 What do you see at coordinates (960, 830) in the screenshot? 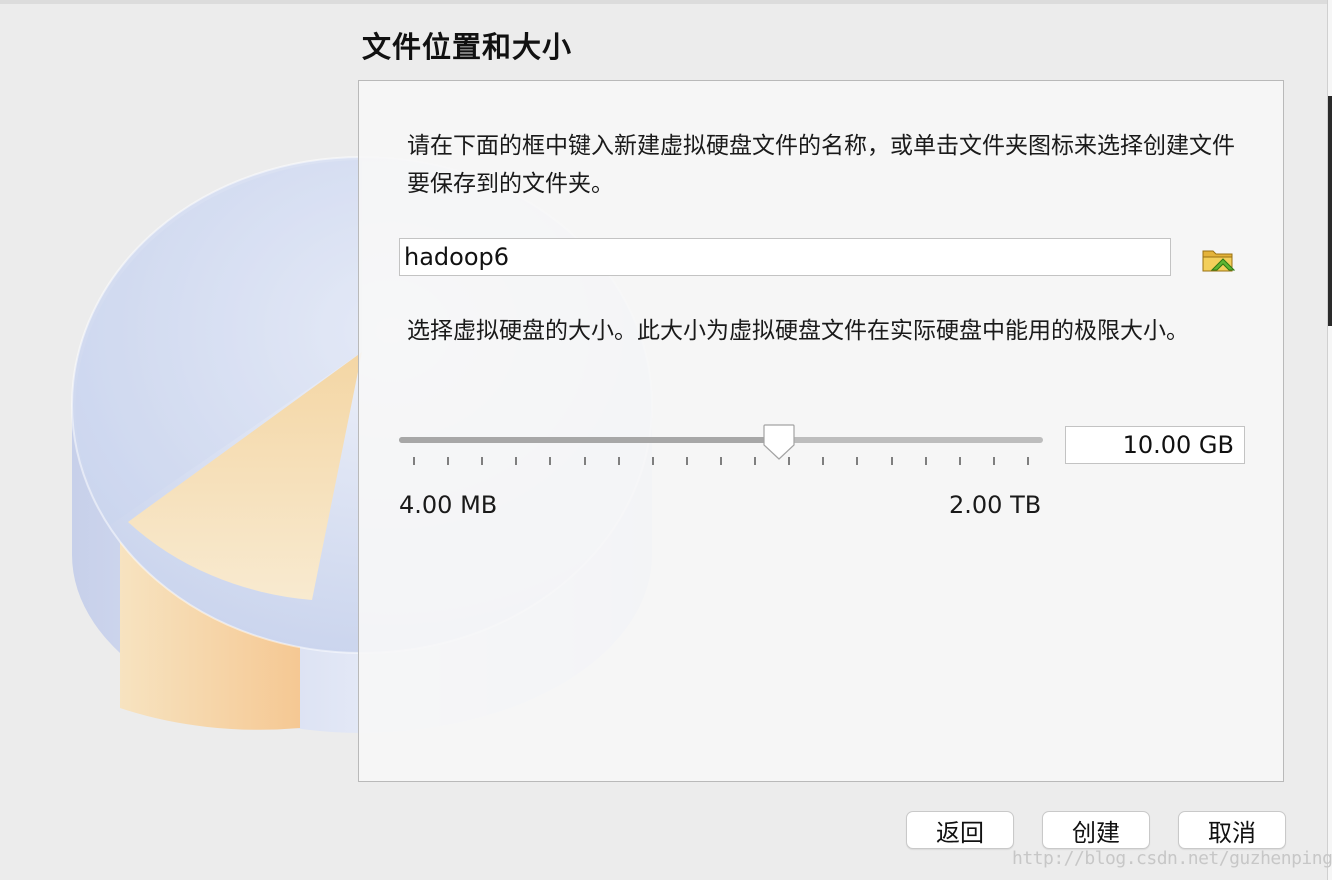
I see `back-button: 返回` at bounding box center [960, 830].